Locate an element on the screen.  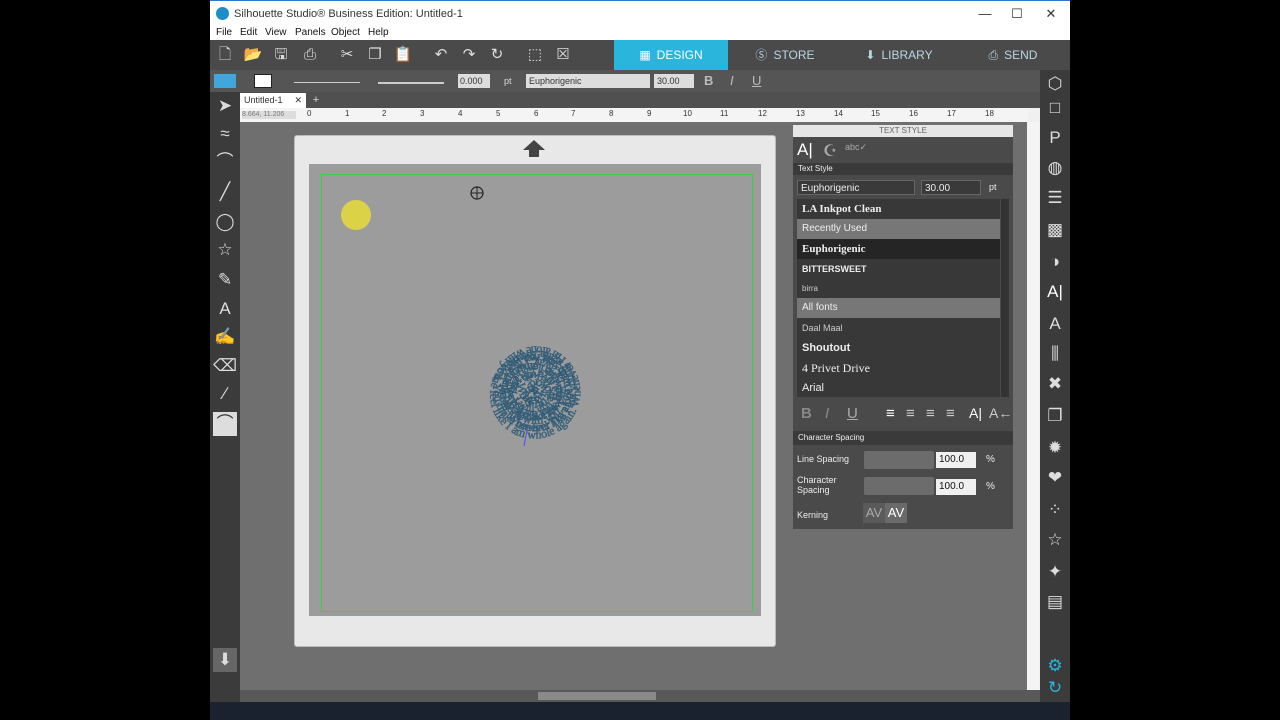
select-all-icon: ⬚ is located at coordinates (535, 55).